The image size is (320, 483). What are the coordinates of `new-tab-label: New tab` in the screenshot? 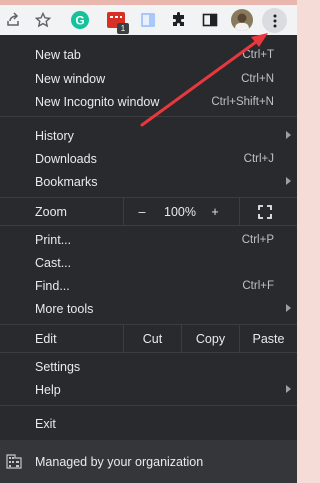 It's located at (58, 54).